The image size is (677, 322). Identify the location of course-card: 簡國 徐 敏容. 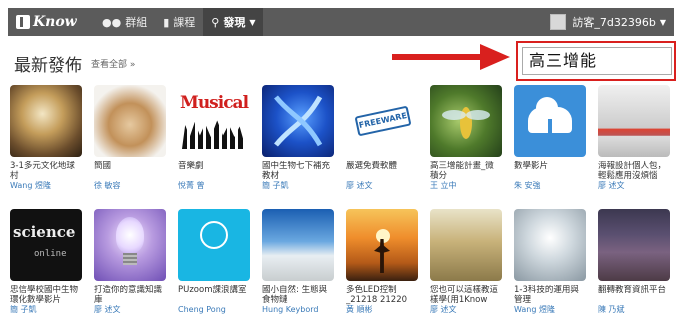
(130, 138).